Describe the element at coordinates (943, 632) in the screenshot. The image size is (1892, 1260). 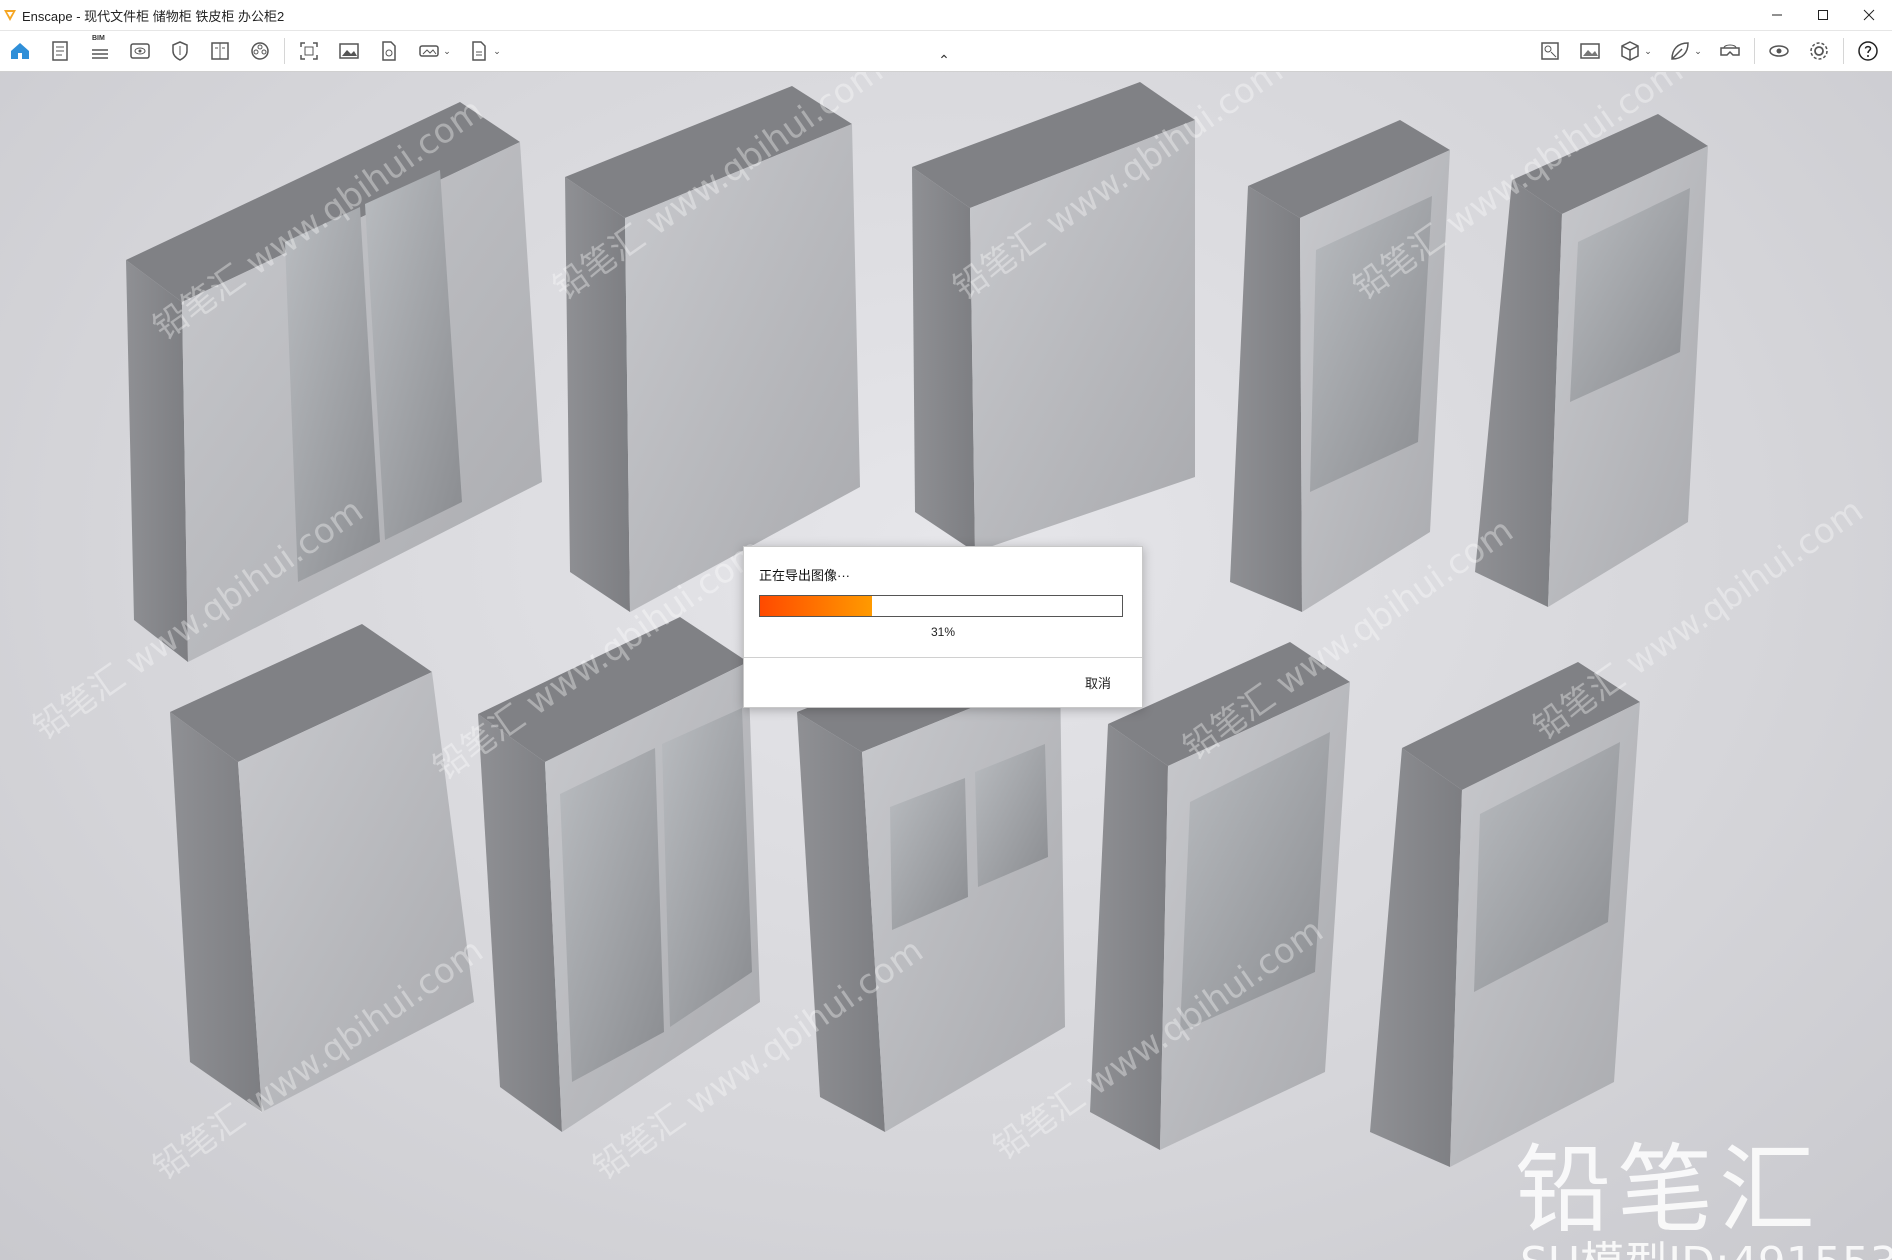
I see `progress-label: 31%` at that location.